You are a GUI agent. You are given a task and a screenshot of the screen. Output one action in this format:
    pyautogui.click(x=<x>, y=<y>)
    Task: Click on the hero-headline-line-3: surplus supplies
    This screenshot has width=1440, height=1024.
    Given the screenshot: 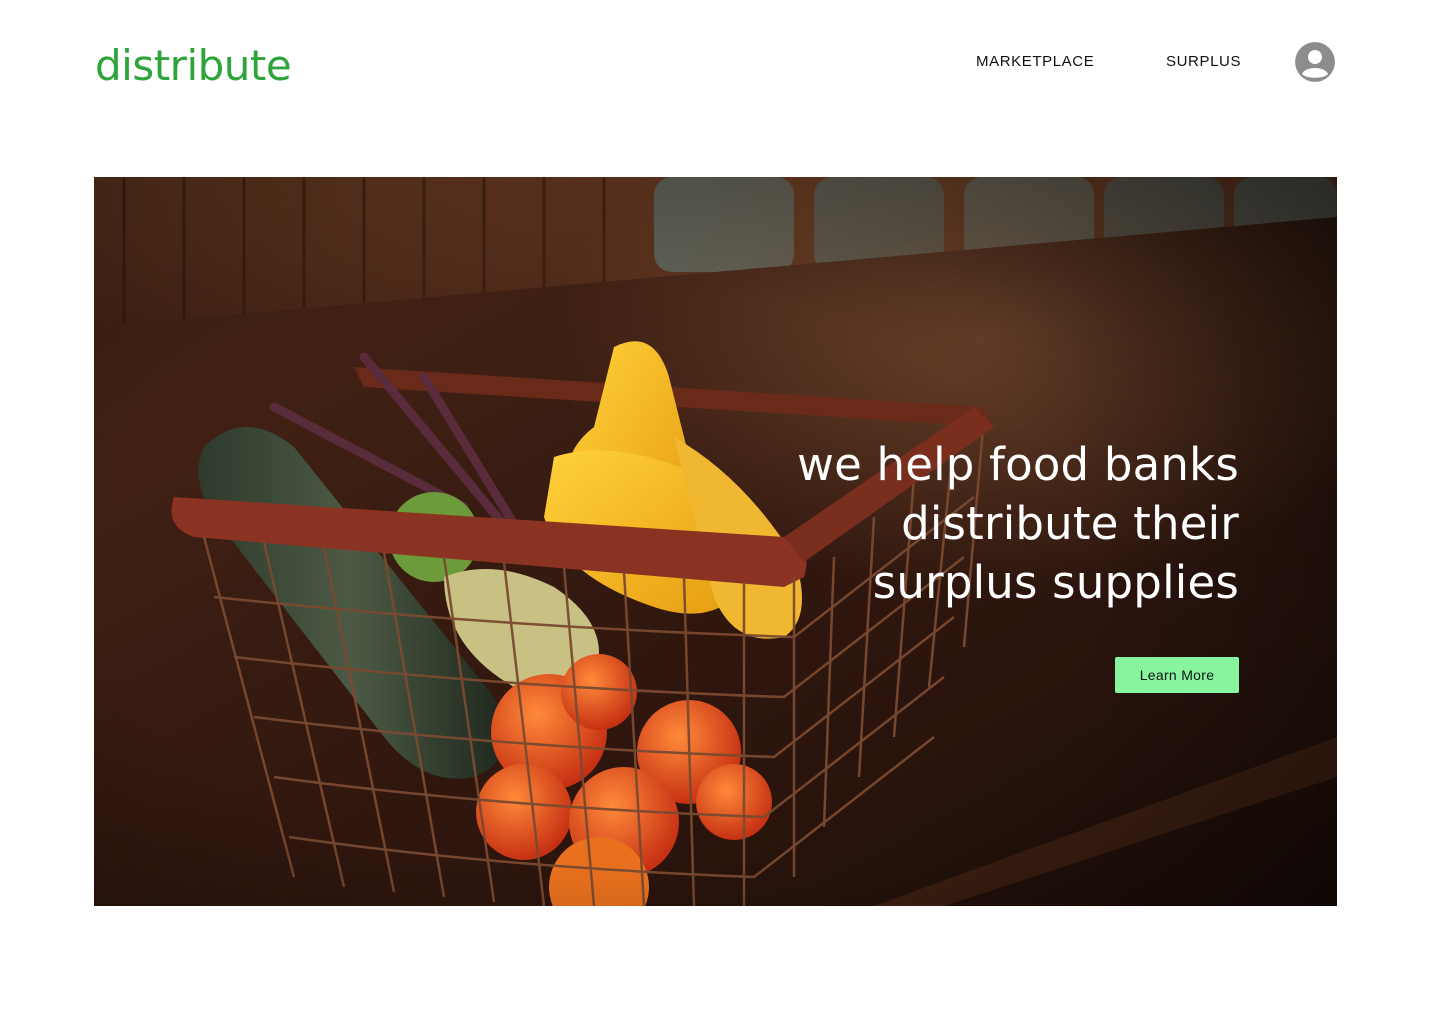 What is the action you would take?
    pyautogui.click(x=1055, y=582)
    